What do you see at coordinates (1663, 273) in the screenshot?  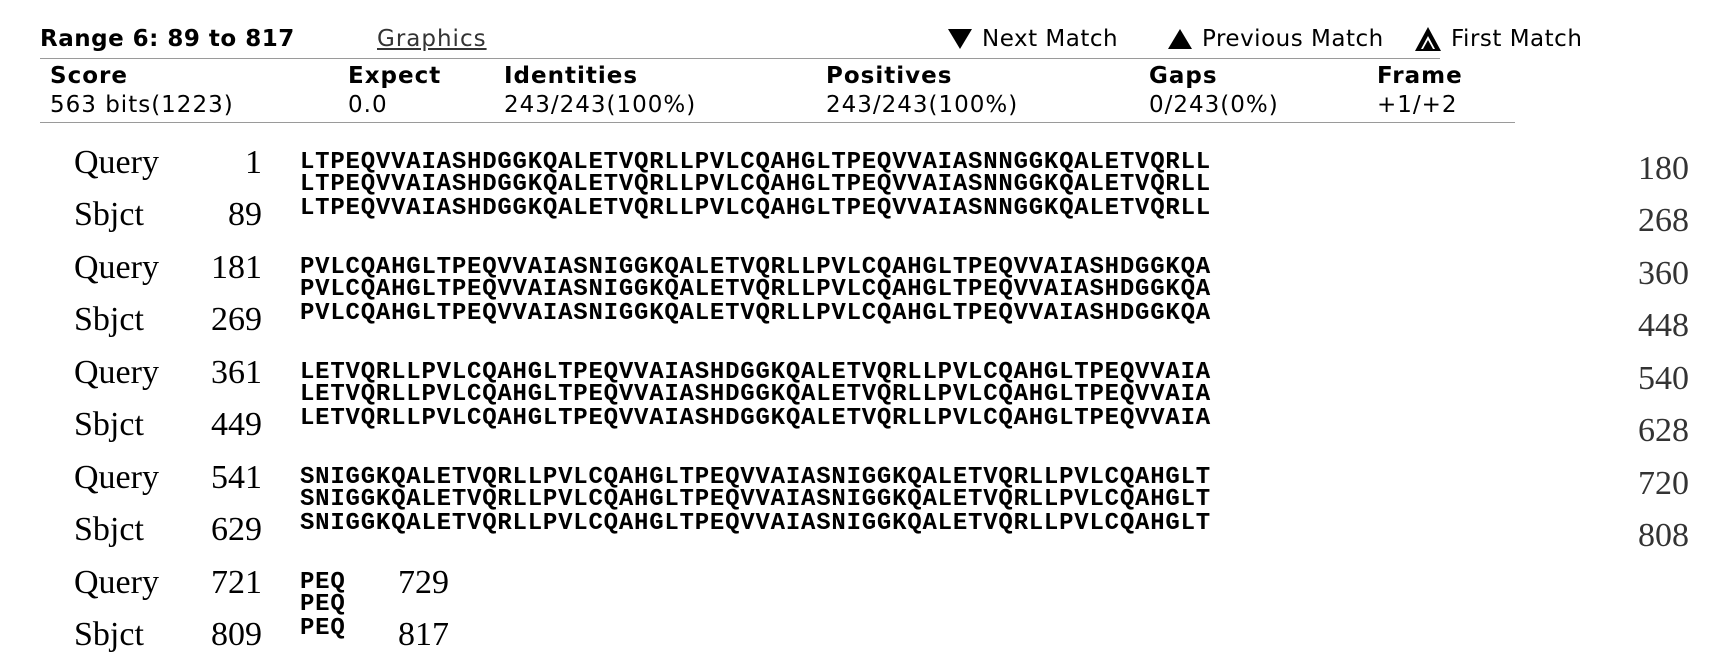 I see `query-end: 360` at bounding box center [1663, 273].